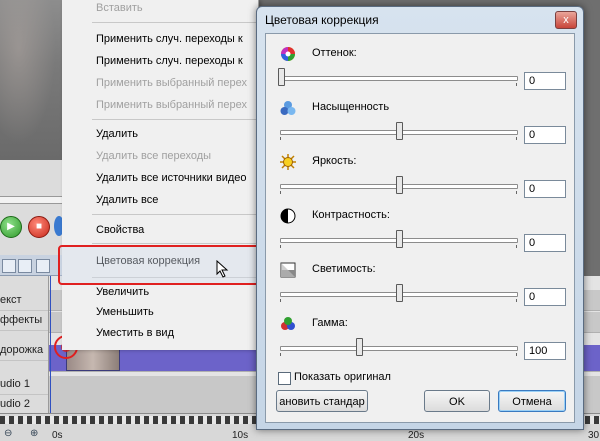  I want to click on param-label: Контрастность:, so click(351, 215).